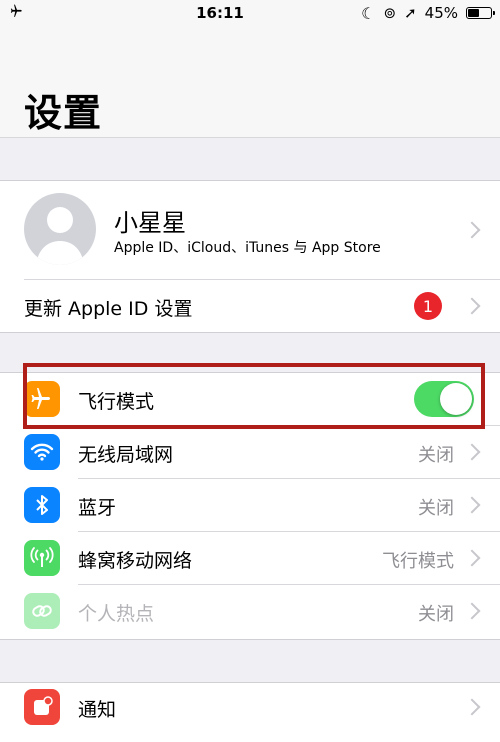 The height and width of the screenshot is (742, 500). Describe the element at coordinates (116, 614) in the screenshot. I see `personal-hotspot-label: 个人热点` at that location.